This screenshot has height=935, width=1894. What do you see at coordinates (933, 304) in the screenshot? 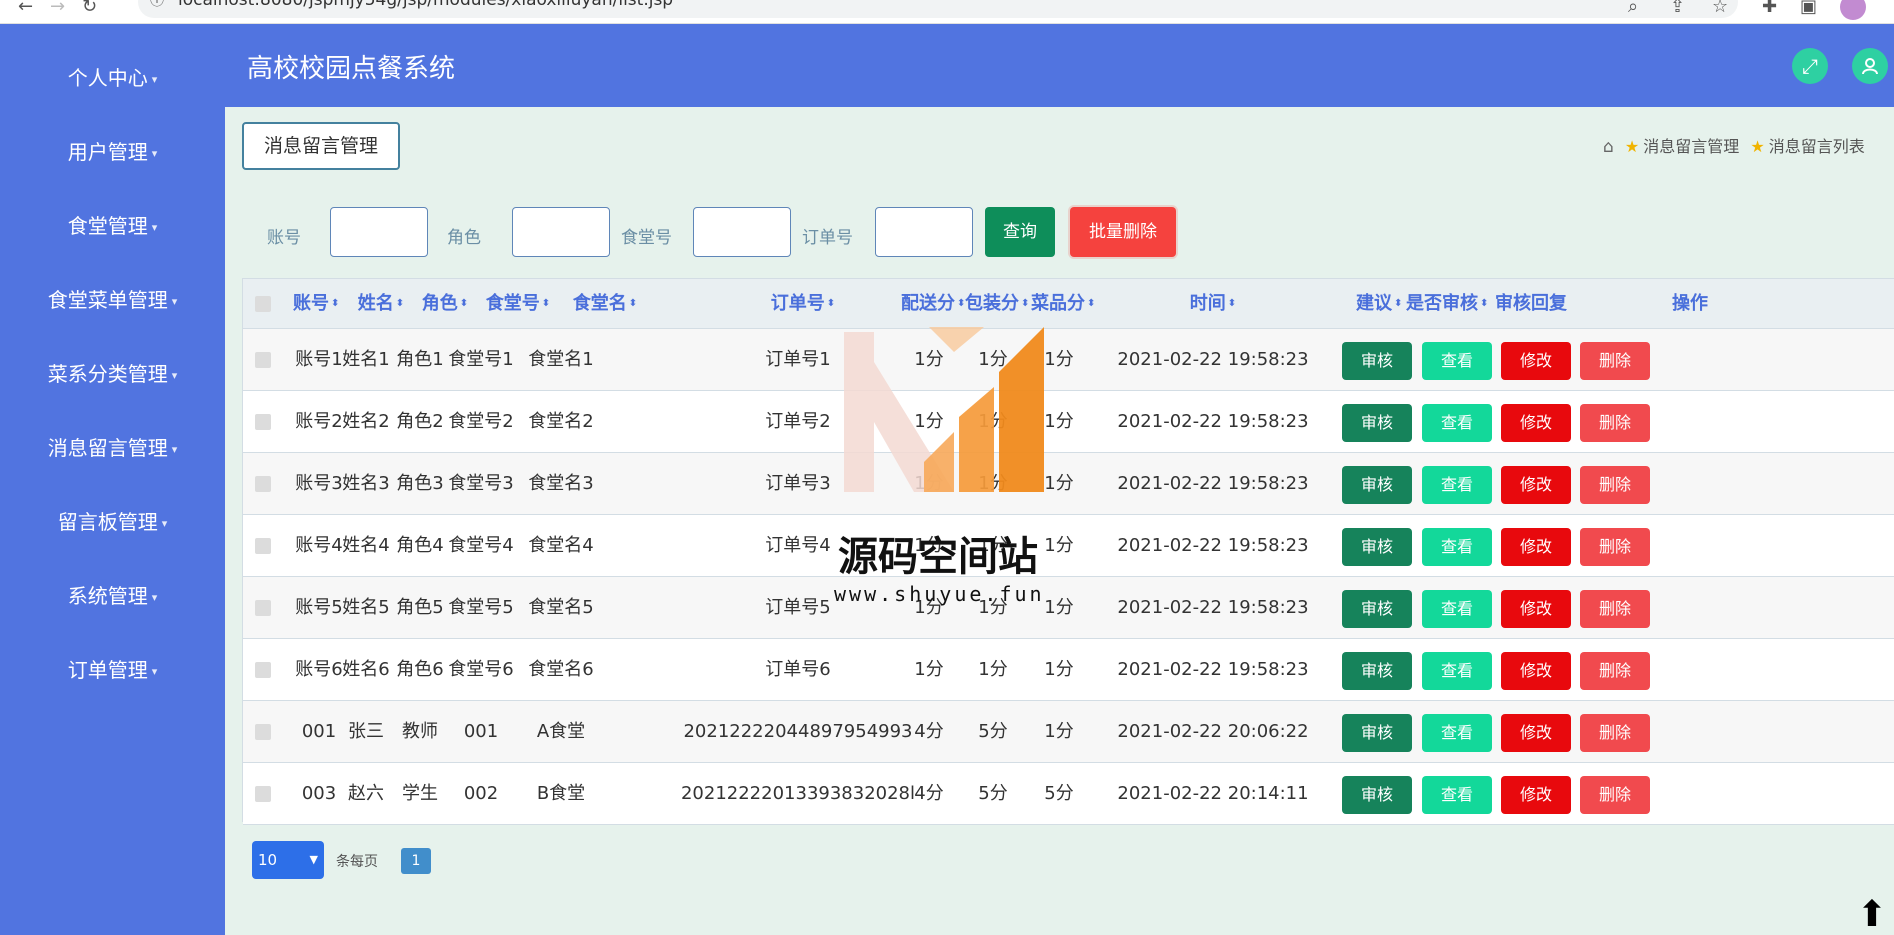
I see `column-header-delivery-score: 配送分 ⬍` at bounding box center [933, 304].